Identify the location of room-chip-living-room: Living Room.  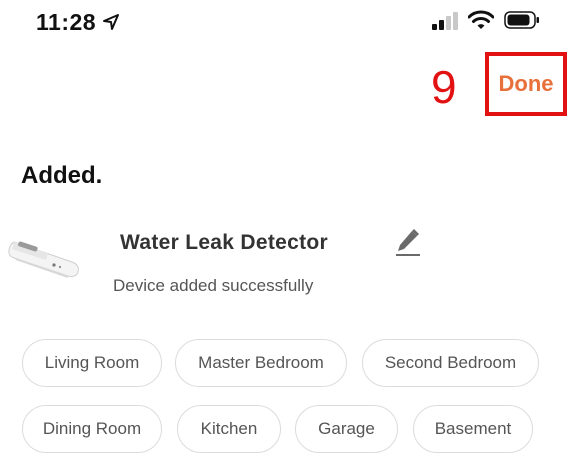
(92, 363).